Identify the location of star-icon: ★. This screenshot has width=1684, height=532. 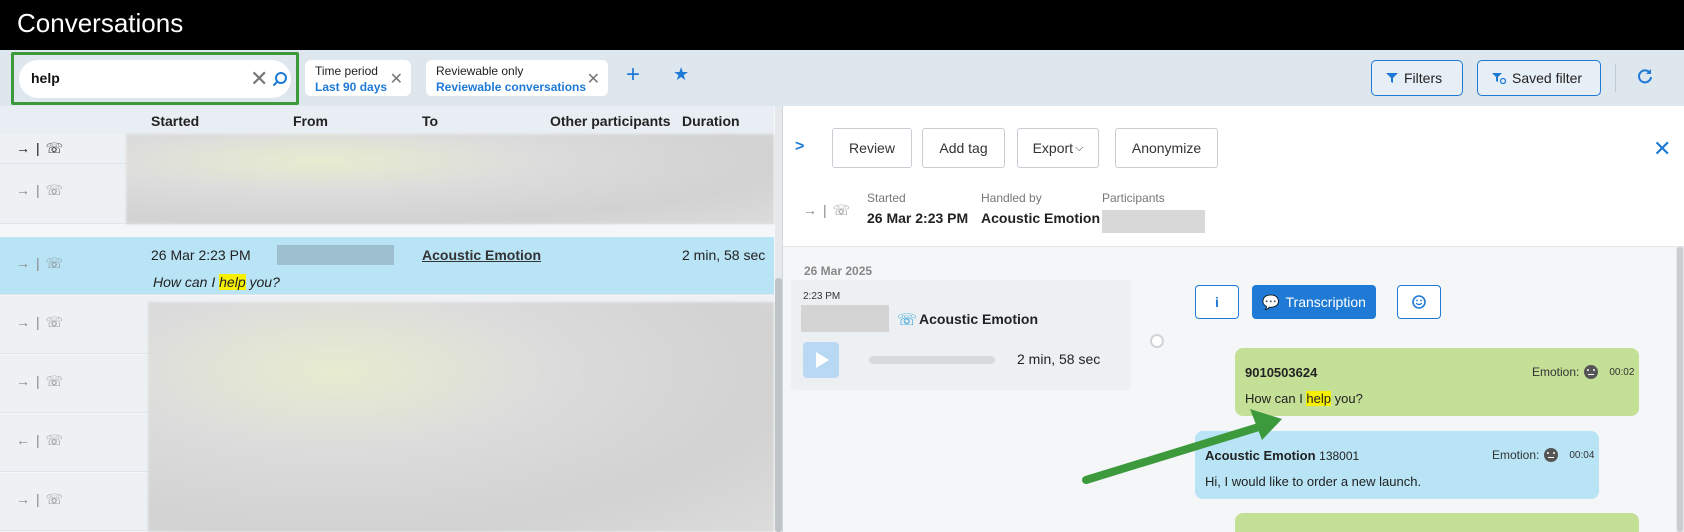
(681, 74).